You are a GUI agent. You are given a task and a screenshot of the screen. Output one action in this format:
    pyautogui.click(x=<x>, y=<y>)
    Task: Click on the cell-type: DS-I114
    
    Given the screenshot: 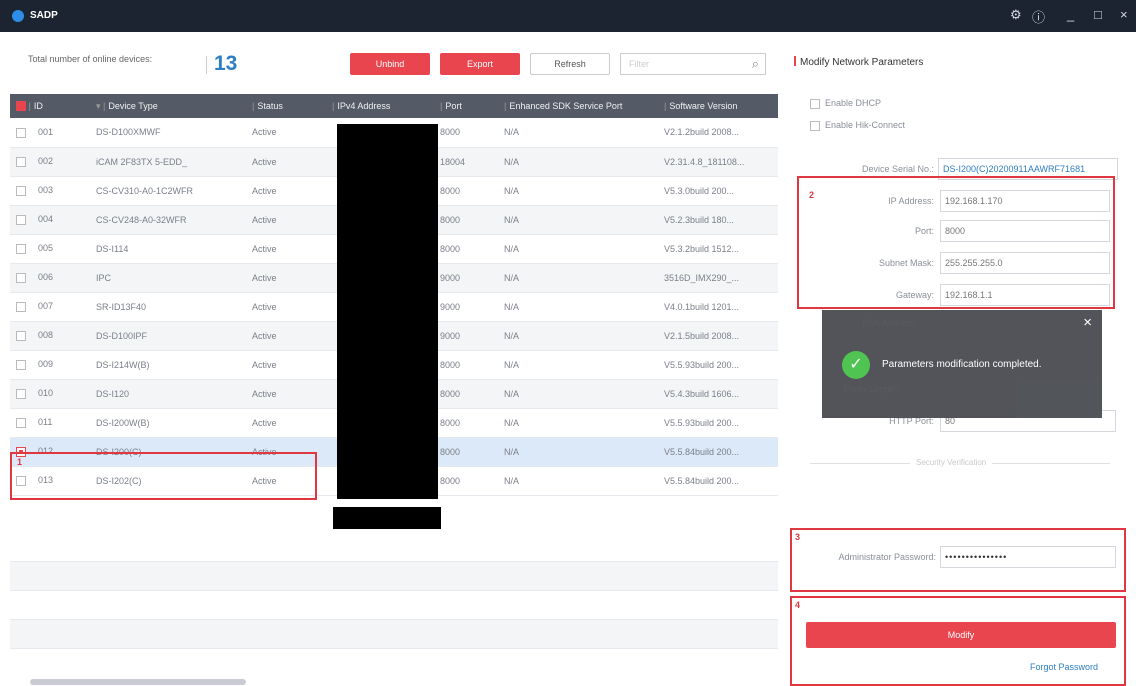 What is the action you would take?
    pyautogui.click(x=112, y=248)
    